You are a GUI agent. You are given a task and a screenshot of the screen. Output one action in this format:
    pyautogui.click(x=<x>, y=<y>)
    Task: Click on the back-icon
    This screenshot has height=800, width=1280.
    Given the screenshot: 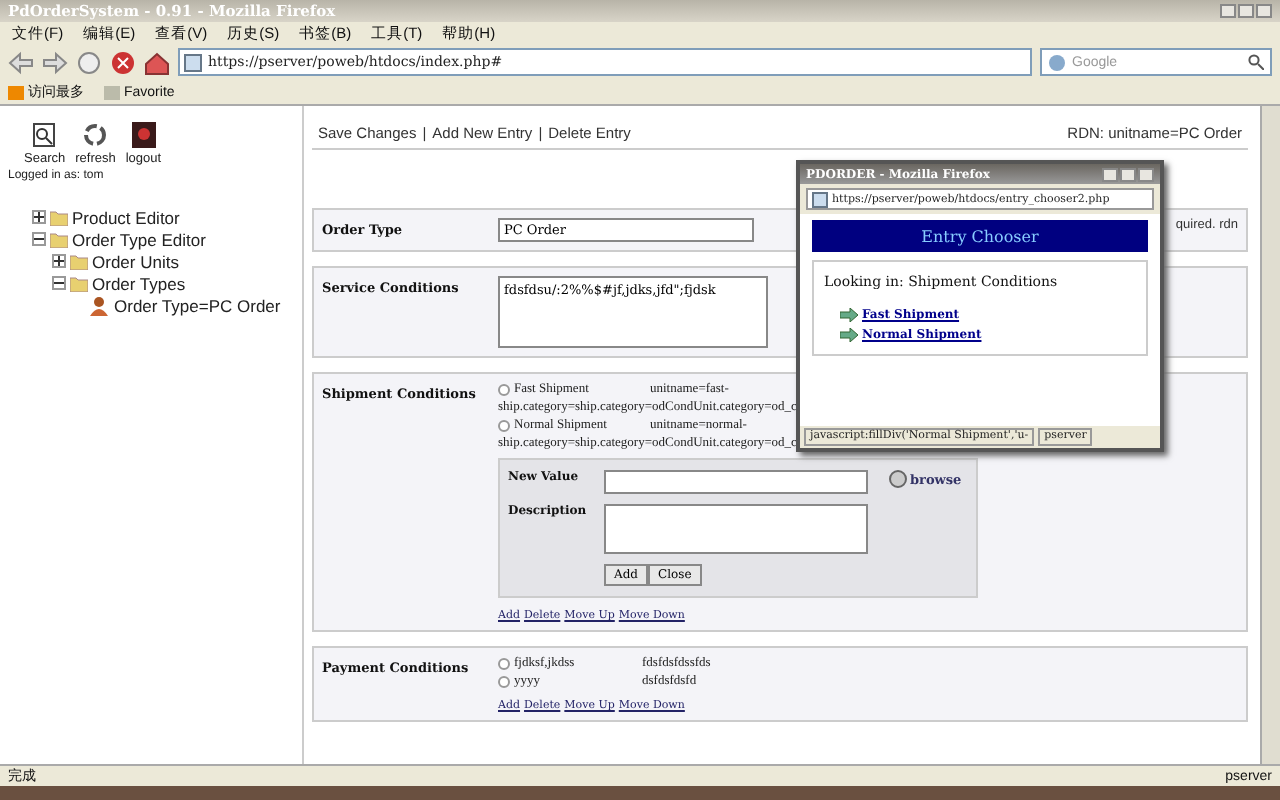 What is the action you would take?
    pyautogui.click(x=21, y=62)
    